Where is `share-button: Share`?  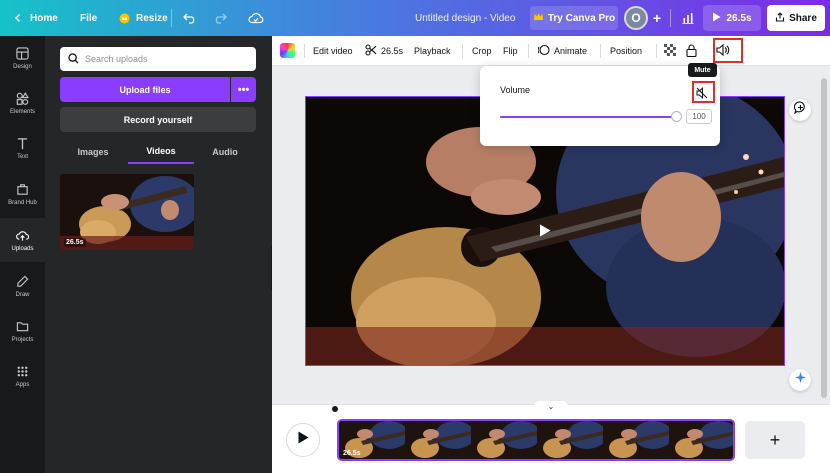 share-button: Share is located at coordinates (796, 18).